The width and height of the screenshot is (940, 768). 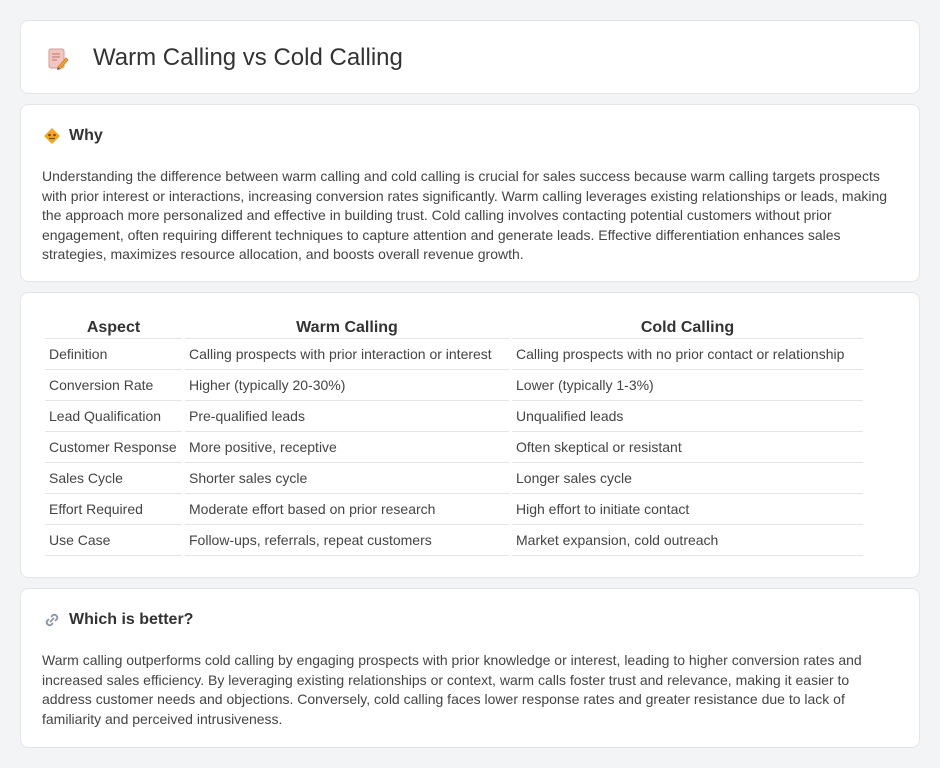 What do you see at coordinates (347, 540) in the screenshot?
I see `table-cell: Follow-ups, referrals, repeat customers` at bounding box center [347, 540].